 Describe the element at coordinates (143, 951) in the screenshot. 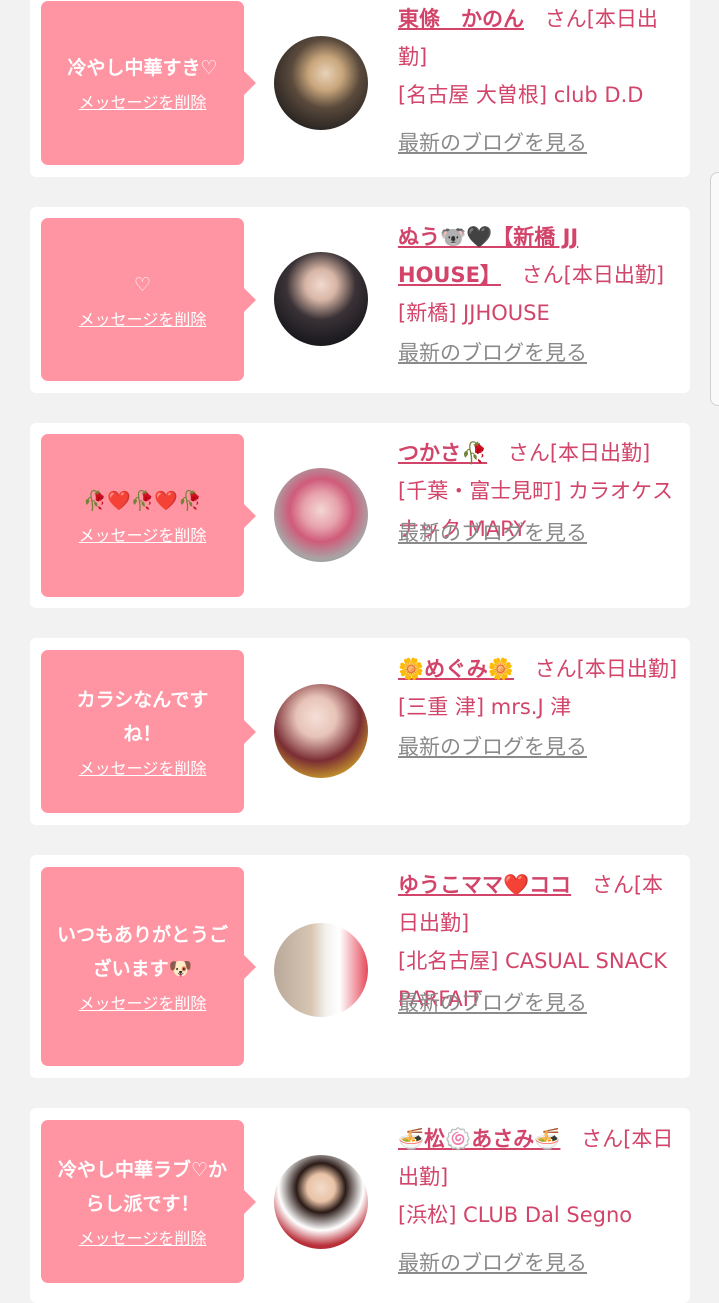

I see `message-text: いつもありがとうございます🐶` at that location.